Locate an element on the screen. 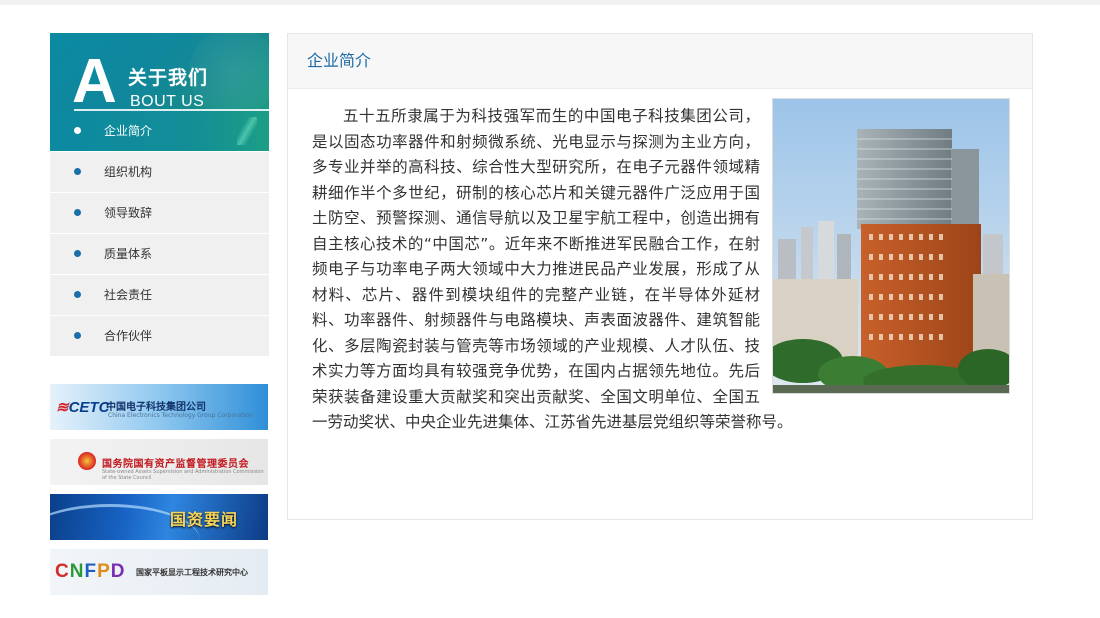 This screenshot has height=618, width=1100. active-highlight-decoration is located at coordinates (247, 131).